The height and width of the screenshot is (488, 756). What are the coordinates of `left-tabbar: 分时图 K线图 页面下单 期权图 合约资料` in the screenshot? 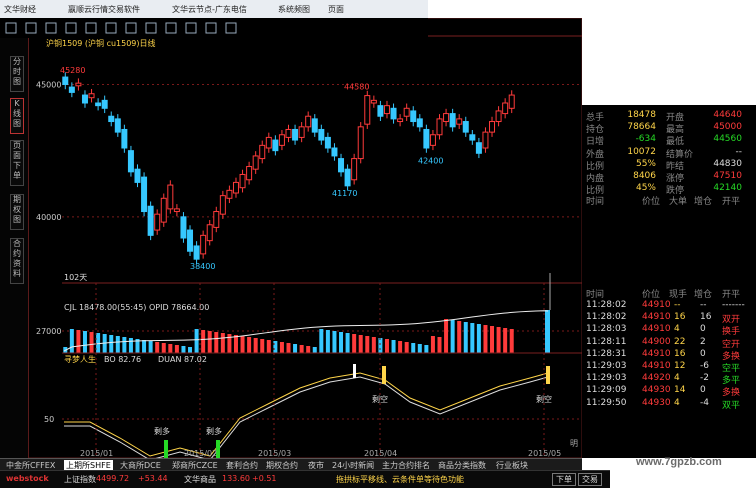 It's located at (14, 248).